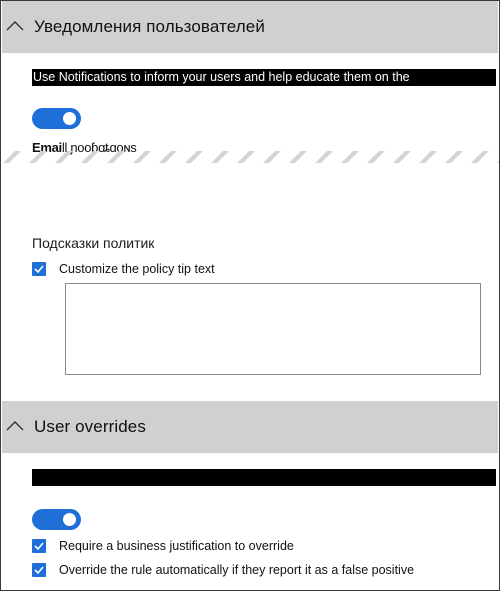 Image resolution: width=500 pixels, height=591 pixels. I want to click on notifications-section-header: Уведомления пользователей, so click(250, 27).